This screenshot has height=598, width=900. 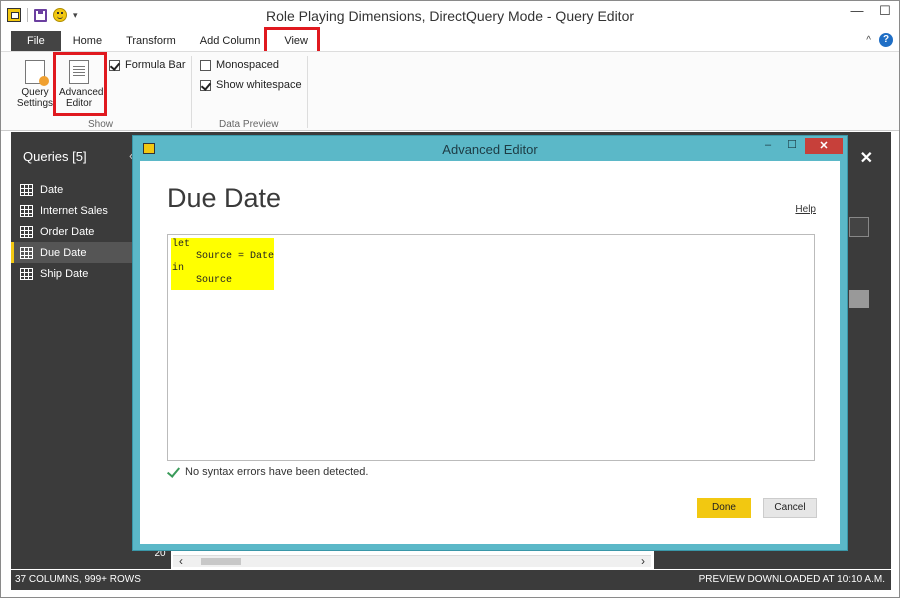 I want to click on dialog-maximize-button: ☐, so click(x=792, y=146).